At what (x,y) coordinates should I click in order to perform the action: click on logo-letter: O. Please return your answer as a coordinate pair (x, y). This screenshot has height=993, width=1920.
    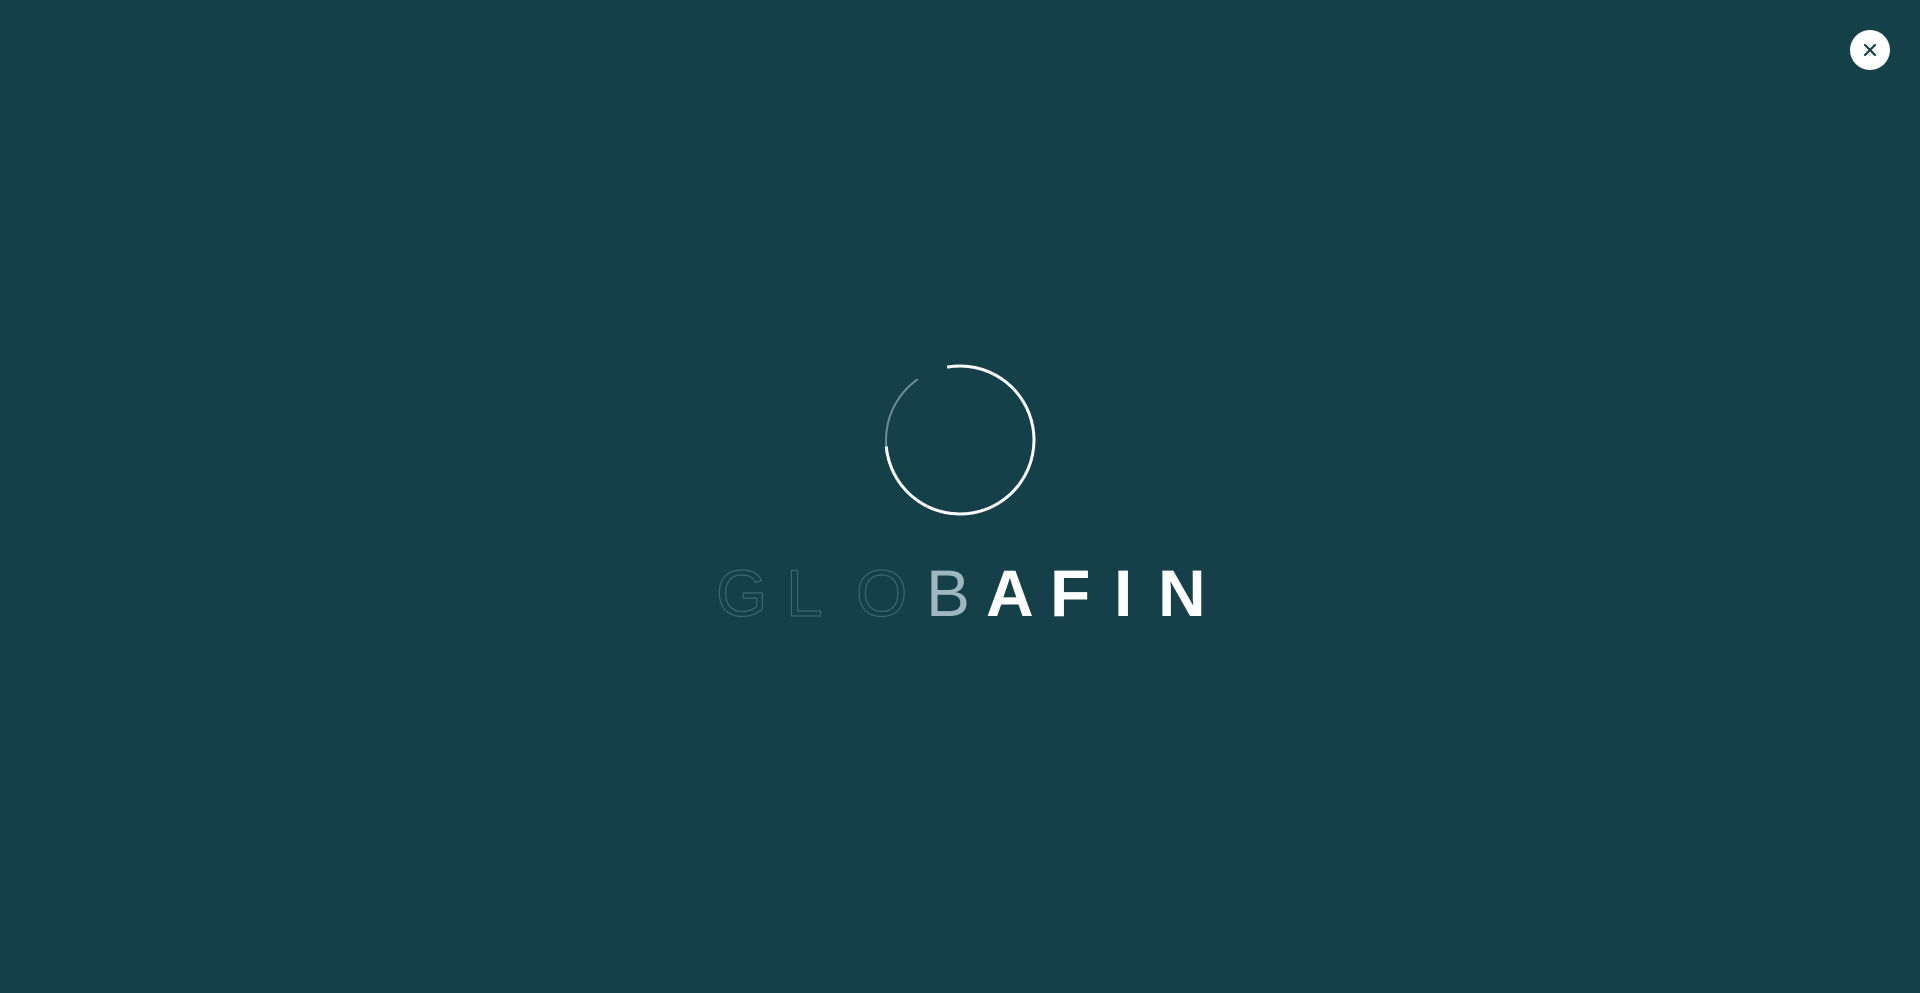
    Looking at the image, I should click on (881, 593).